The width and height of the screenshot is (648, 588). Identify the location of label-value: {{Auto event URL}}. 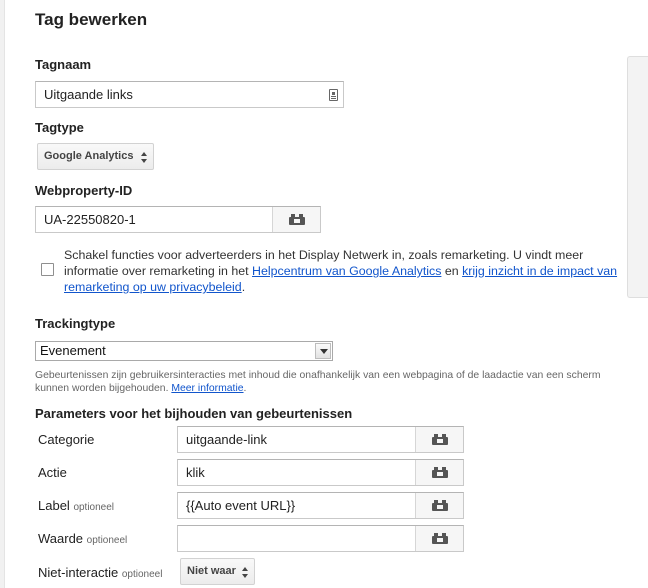
(241, 505).